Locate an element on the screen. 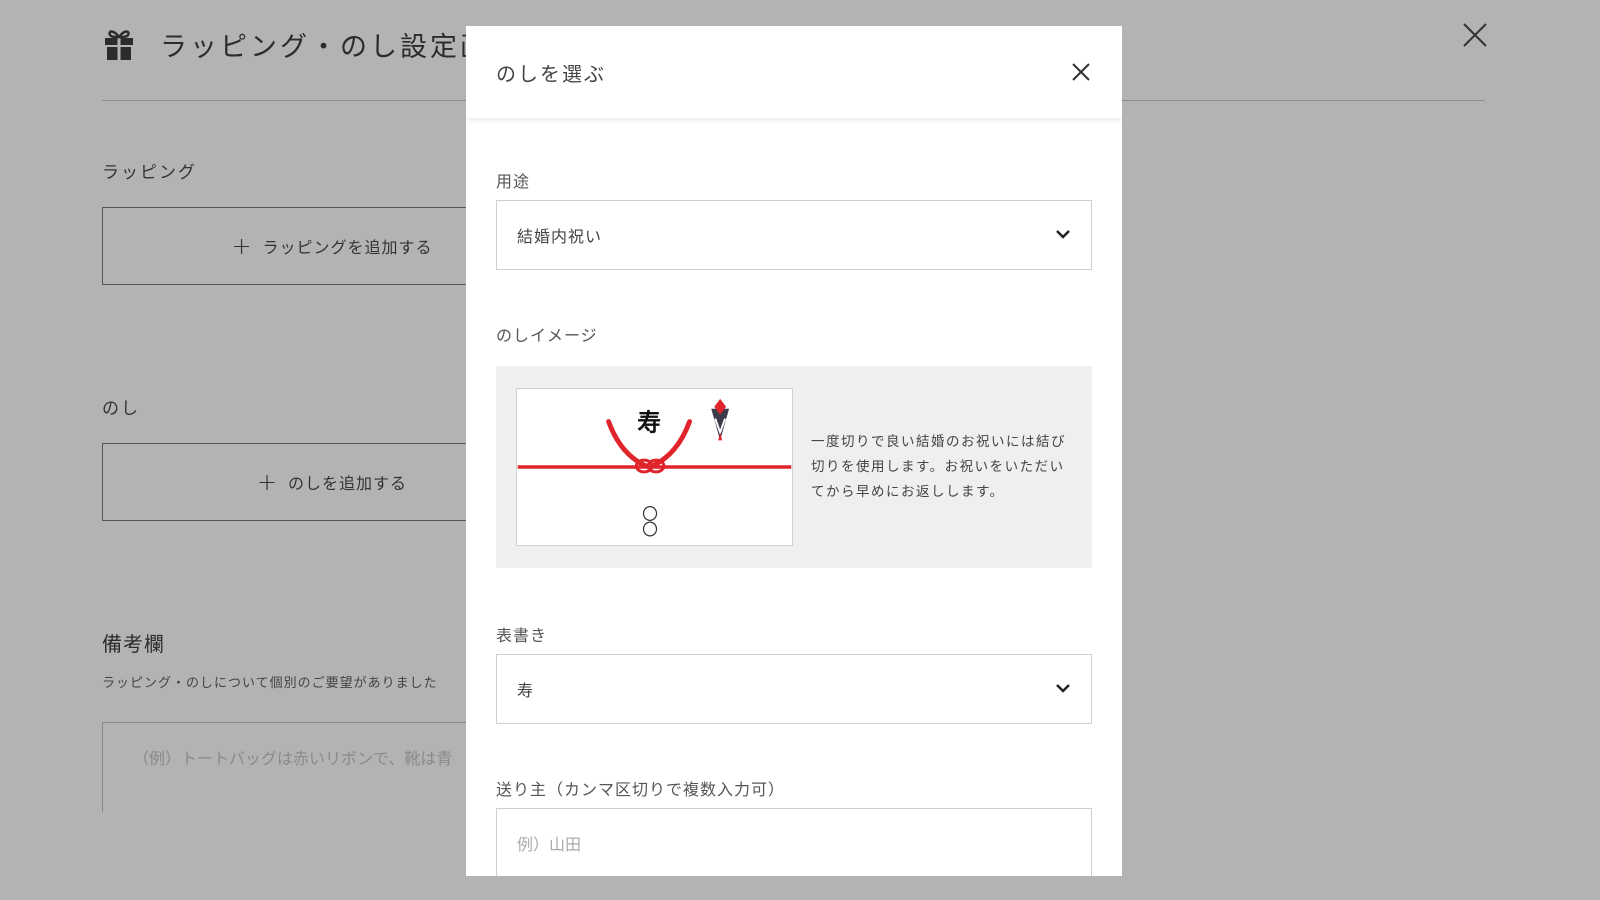  gift-icon is located at coordinates (119, 45).